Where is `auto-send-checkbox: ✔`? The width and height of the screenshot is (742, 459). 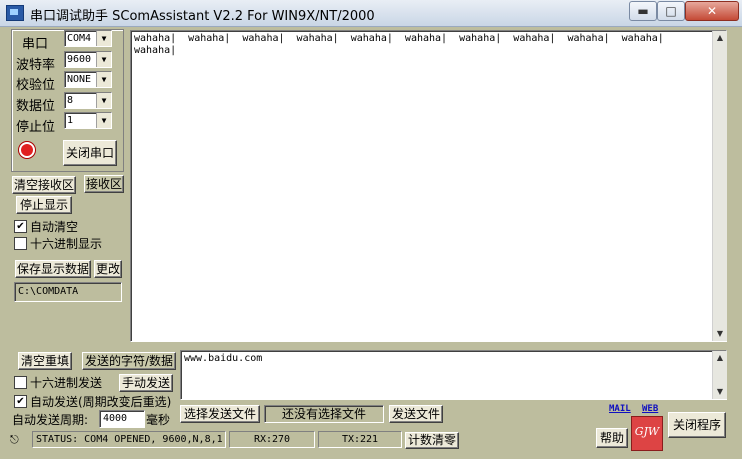 auto-send-checkbox: ✔ is located at coordinates (20, 401).